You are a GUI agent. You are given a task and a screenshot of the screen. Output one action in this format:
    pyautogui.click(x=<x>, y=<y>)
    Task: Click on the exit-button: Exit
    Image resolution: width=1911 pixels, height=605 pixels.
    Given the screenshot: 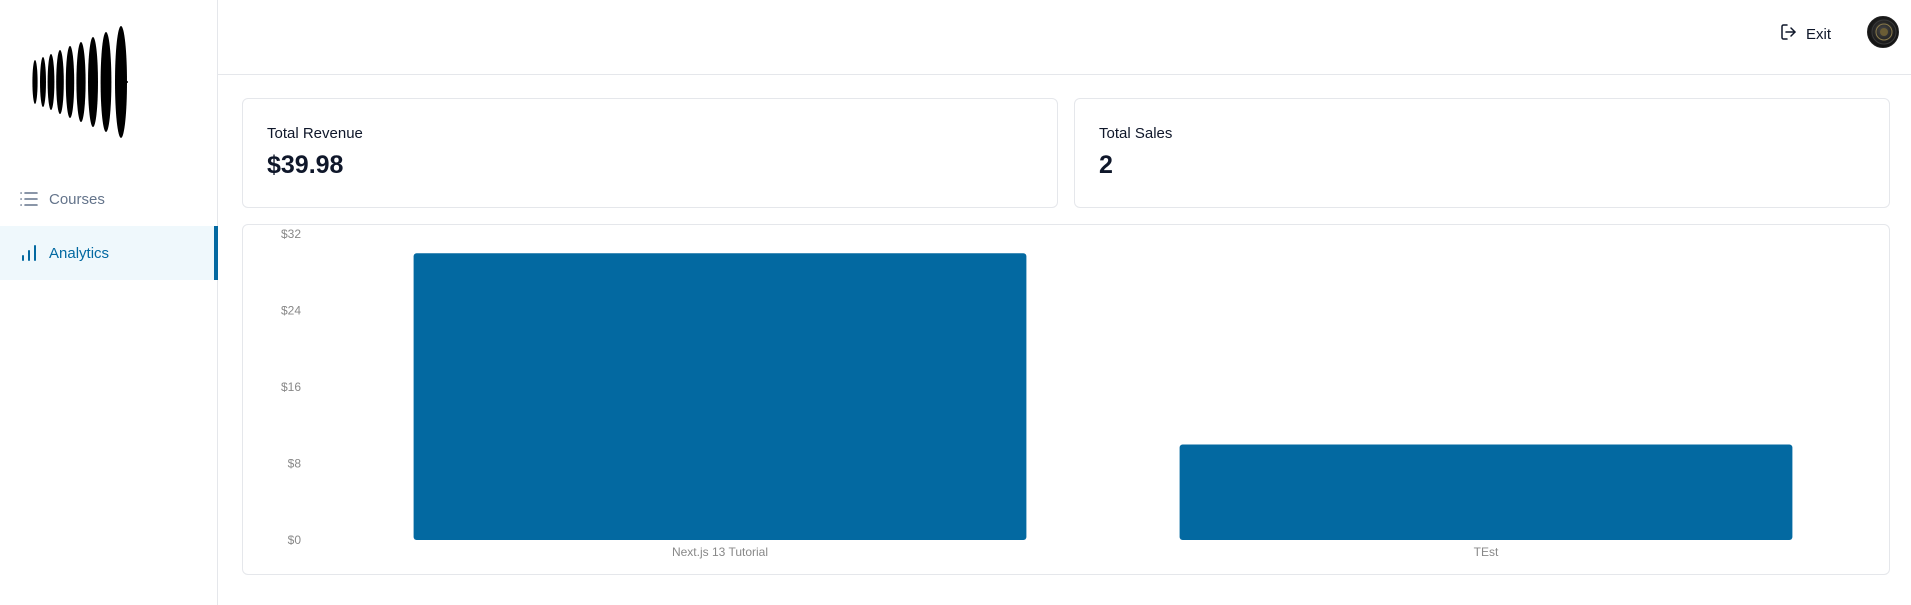 What is the action you would take?
    pyautogui.click(x=1805, y=34)
    